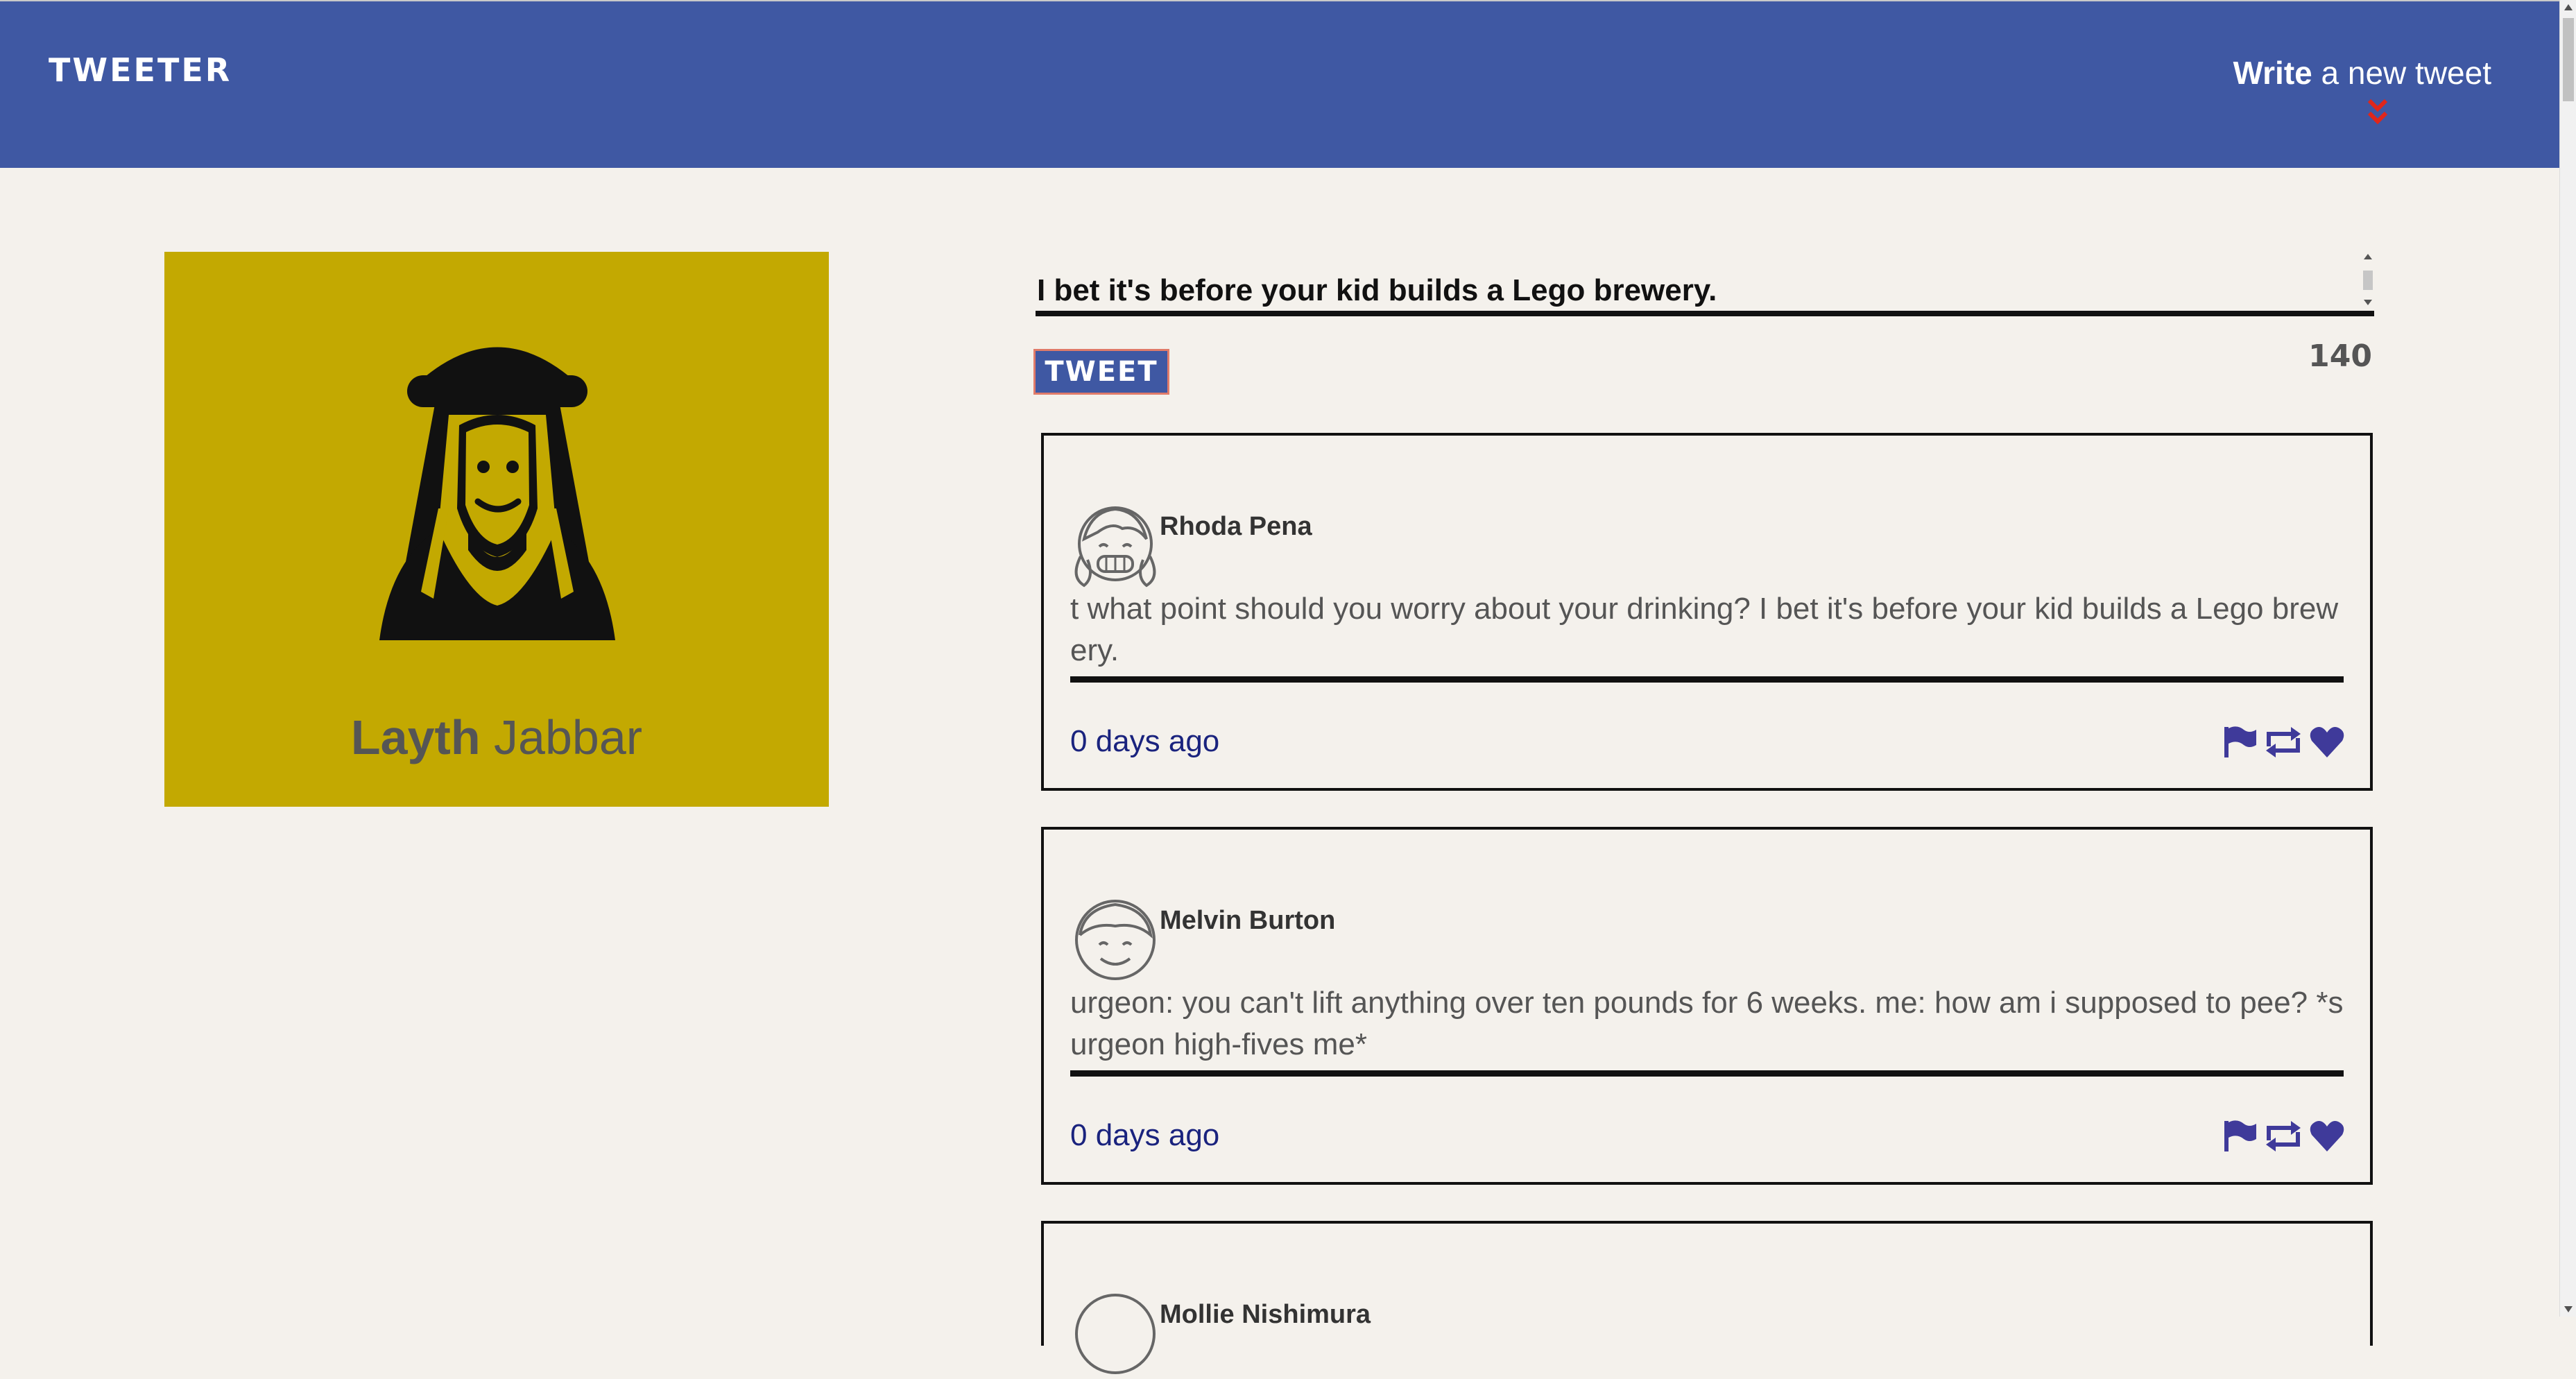  I want to click on compose-toggle-bold: Write, so click(2272, 73).